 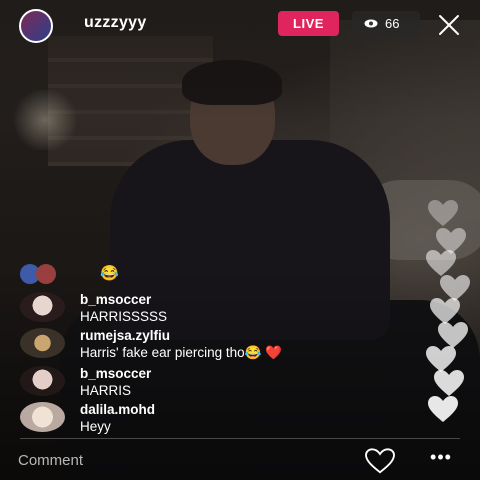 What do you see at coordinates (215, 384) in the screenshot?
I see `comment-item: b_msoccer HARRIS` at bounding box center [215, 384].